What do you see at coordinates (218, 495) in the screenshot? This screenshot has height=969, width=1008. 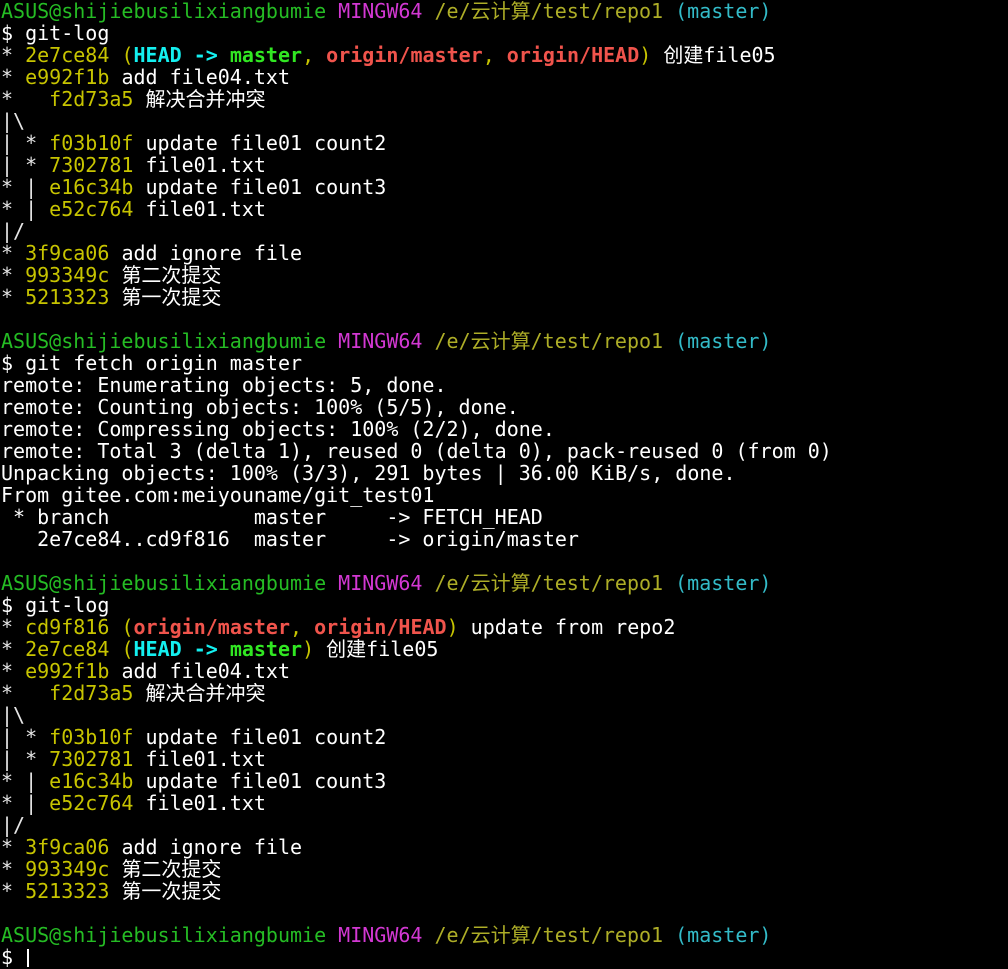 I see `output-text: From gitee.com:meiyouname/git_test01` at bounding box center [218, 495].